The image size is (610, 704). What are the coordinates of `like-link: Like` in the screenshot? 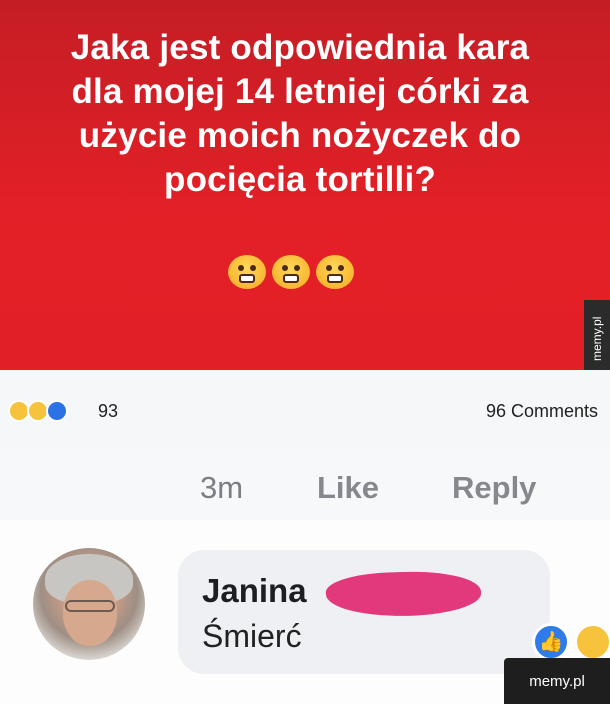 It's located at (348, 488).